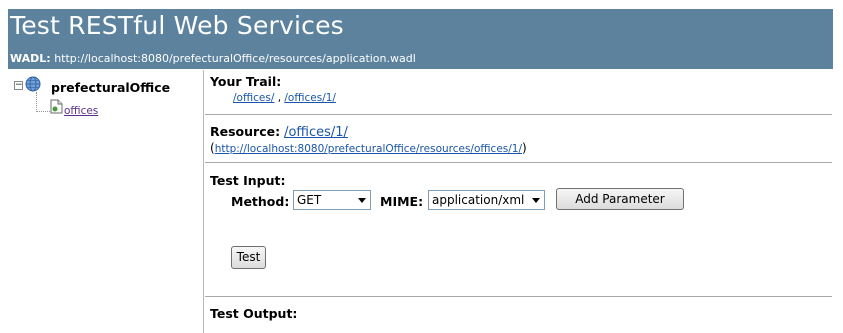  Describe the element at coordinates (110, 87) in the screenshot. I see `tree-root-label: prefecturalOffice` at that location.